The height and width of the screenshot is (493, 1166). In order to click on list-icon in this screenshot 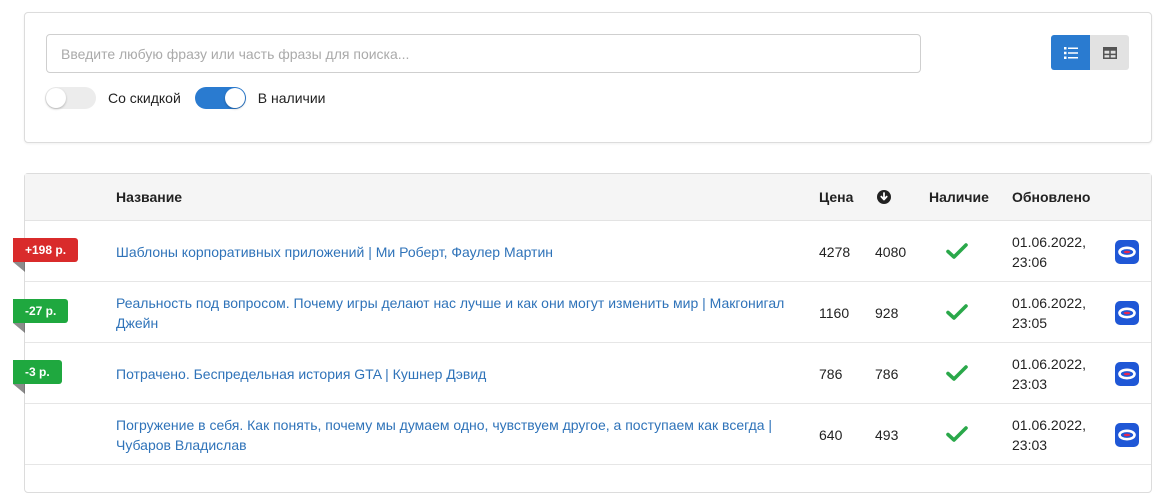, I will do `click(1070, 52)`.